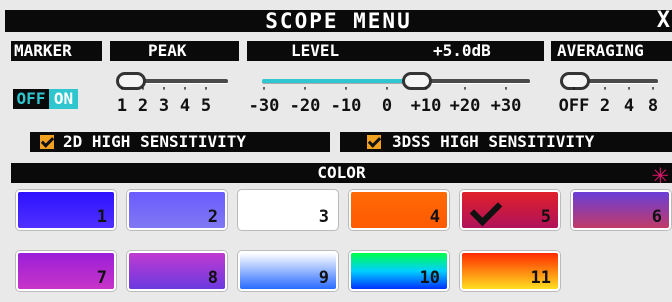  I want to click on averaging-ticks: OFF 2 4 8, so click(614, 106).